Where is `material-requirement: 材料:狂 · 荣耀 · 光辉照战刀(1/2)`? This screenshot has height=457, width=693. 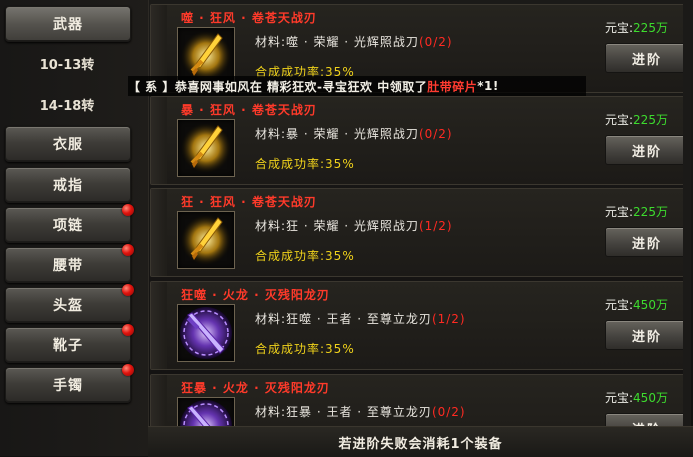 material-requirement: 材料:狂 · 荣耀 · 光辉照战刀(1/2) is located at coordinates (354, 225).